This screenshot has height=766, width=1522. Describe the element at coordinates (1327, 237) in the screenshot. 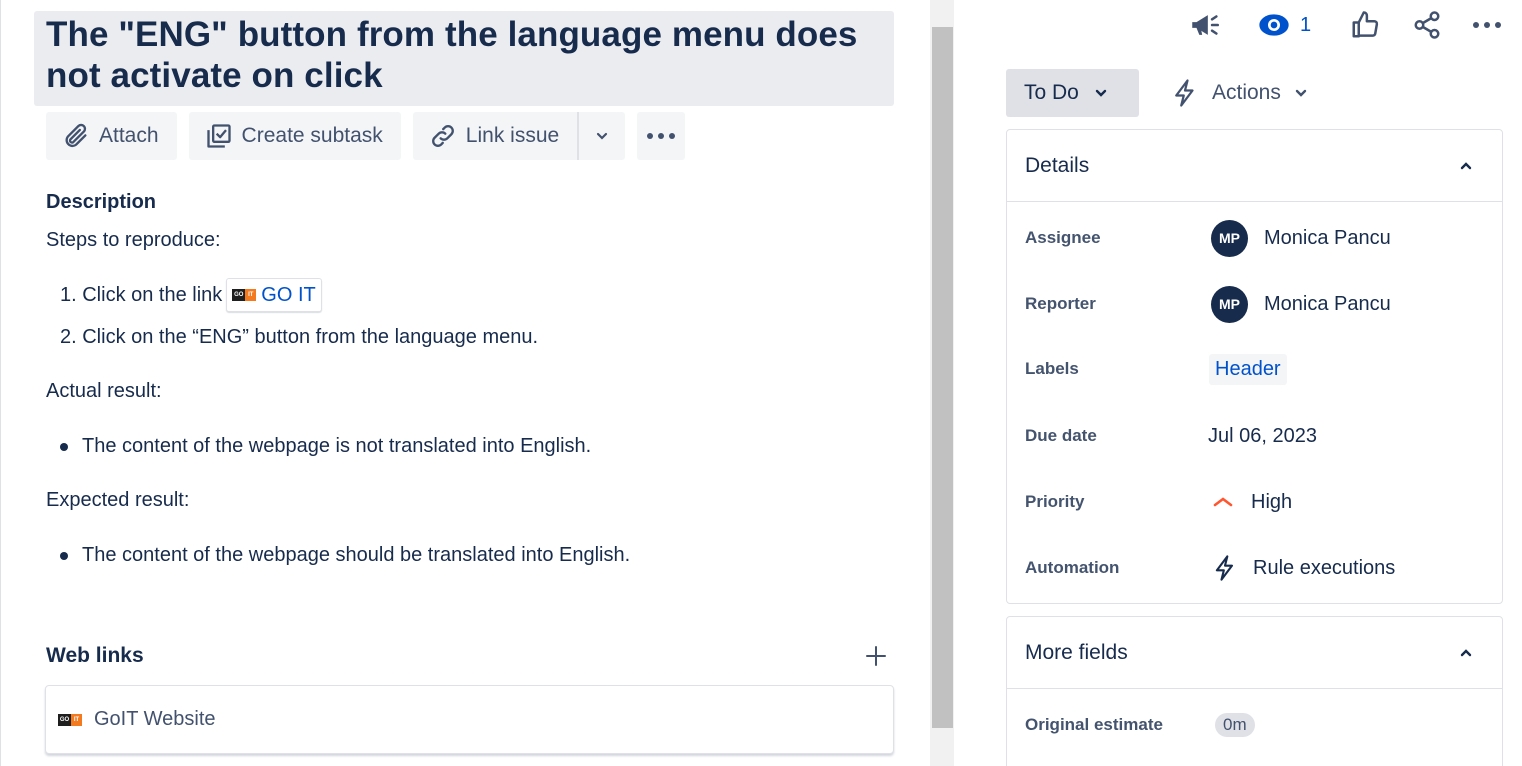

I see `assignee-name: Monica Pancu` at that location.